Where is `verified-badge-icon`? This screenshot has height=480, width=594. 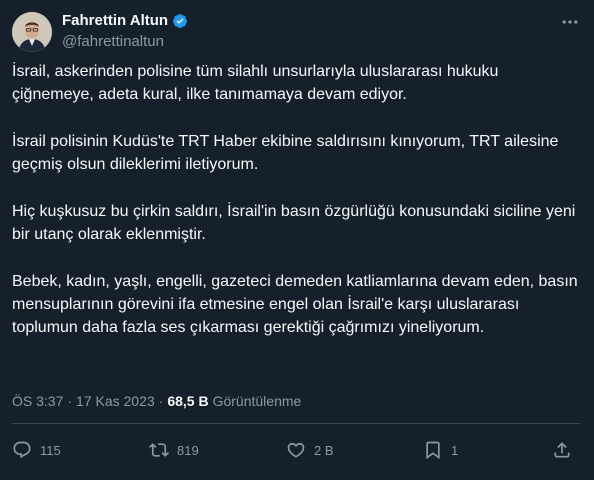 verified-badge-icon is located at coordinates (180, 21).